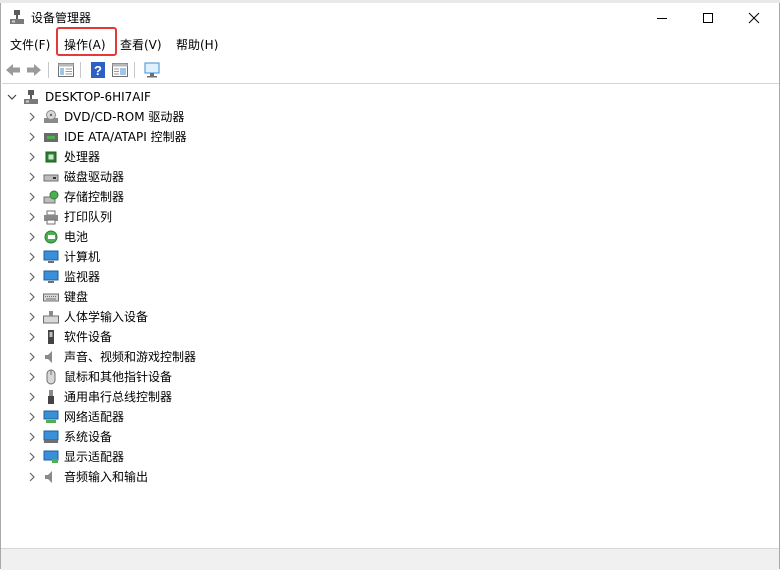 This screenshot has width=780, height=572. What do you see at coordinates (118, 397) in the screenshot?
I see `tree-category-label: 通用串行总线控制器` at bounding box center [118, 397].